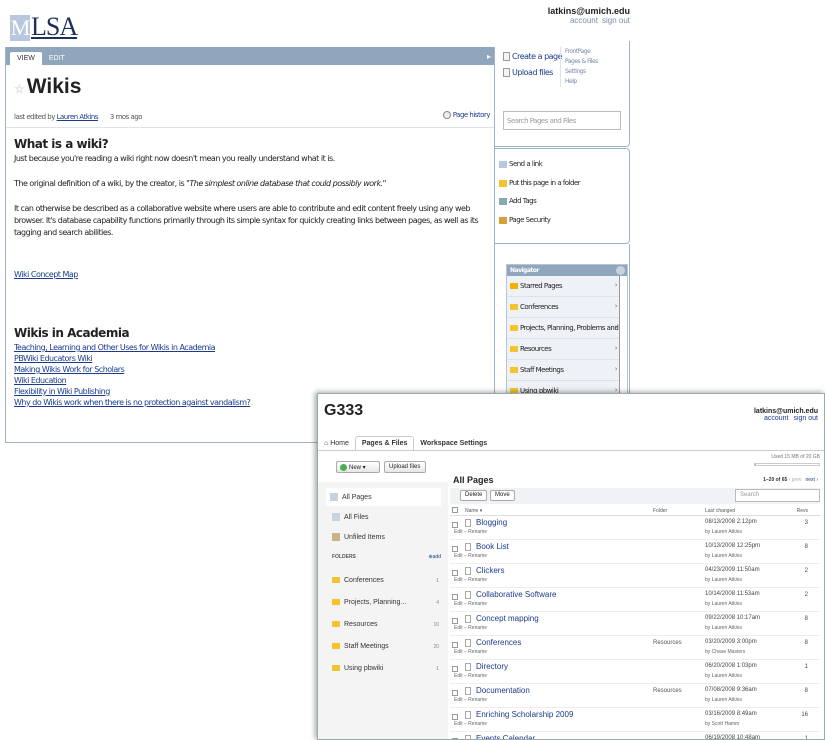 The height and width of the screenshot is (740, 825). I want to click on folder-action: Put this page in a folder, so click(540, 183).